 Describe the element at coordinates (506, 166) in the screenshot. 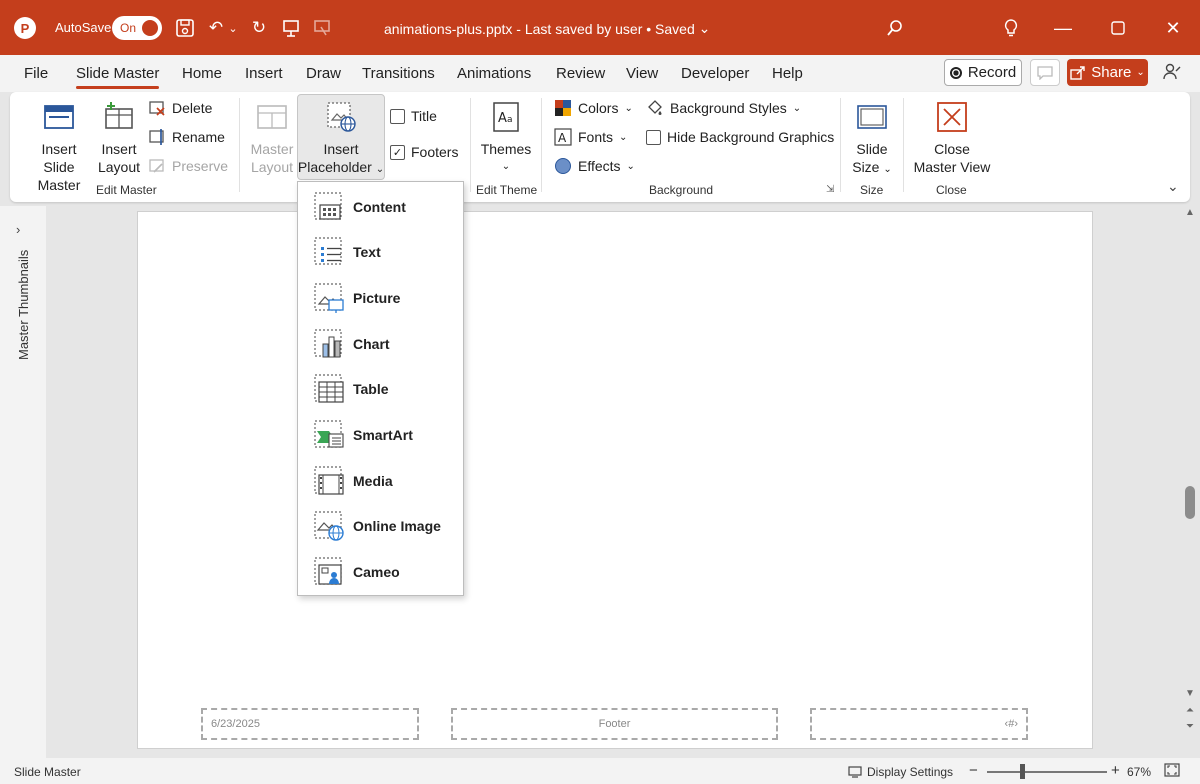

I see `themes-chevron-icon: ⌄` at that location.